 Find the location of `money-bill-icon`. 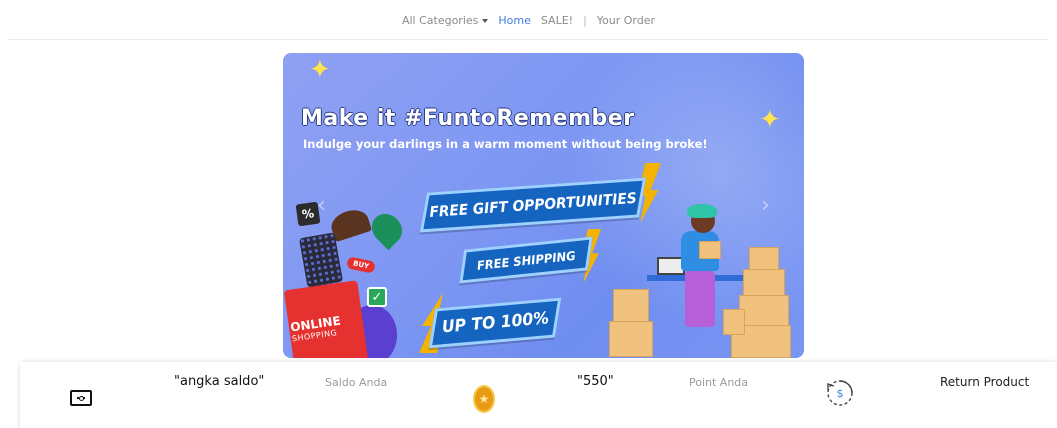

money-bill-icon is located at coordinates (81, 398).